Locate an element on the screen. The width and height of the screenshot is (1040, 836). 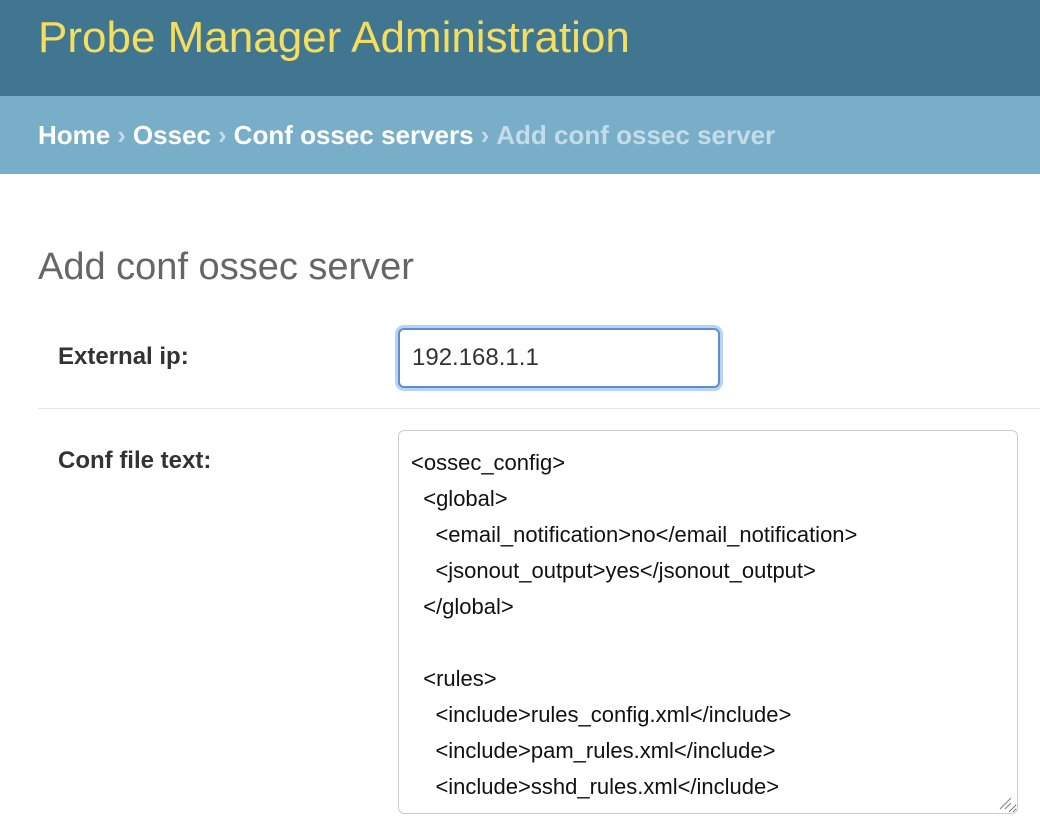
header-bar: Probe Manager Administration is located at coordinates (520, 48).